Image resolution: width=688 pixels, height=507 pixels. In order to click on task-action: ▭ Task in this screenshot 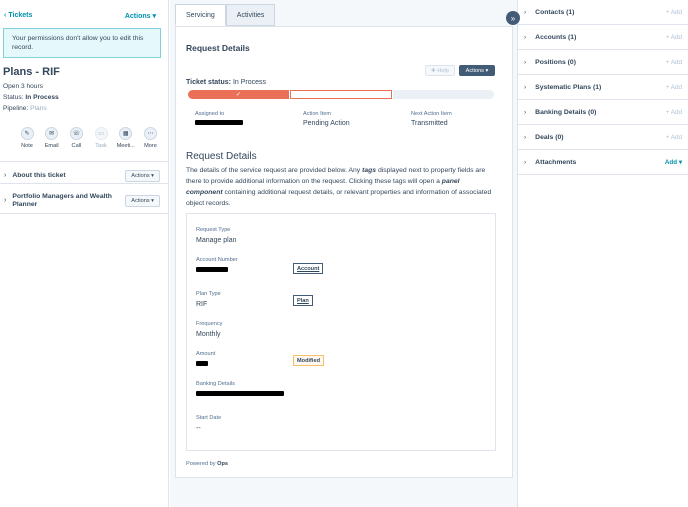, I will do `click(101, 138)`.